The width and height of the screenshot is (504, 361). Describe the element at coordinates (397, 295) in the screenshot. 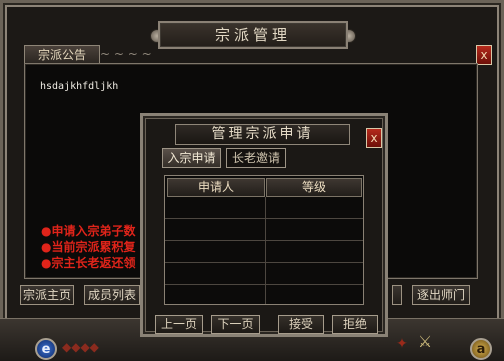

I see `hidden-button-edge` at that location.